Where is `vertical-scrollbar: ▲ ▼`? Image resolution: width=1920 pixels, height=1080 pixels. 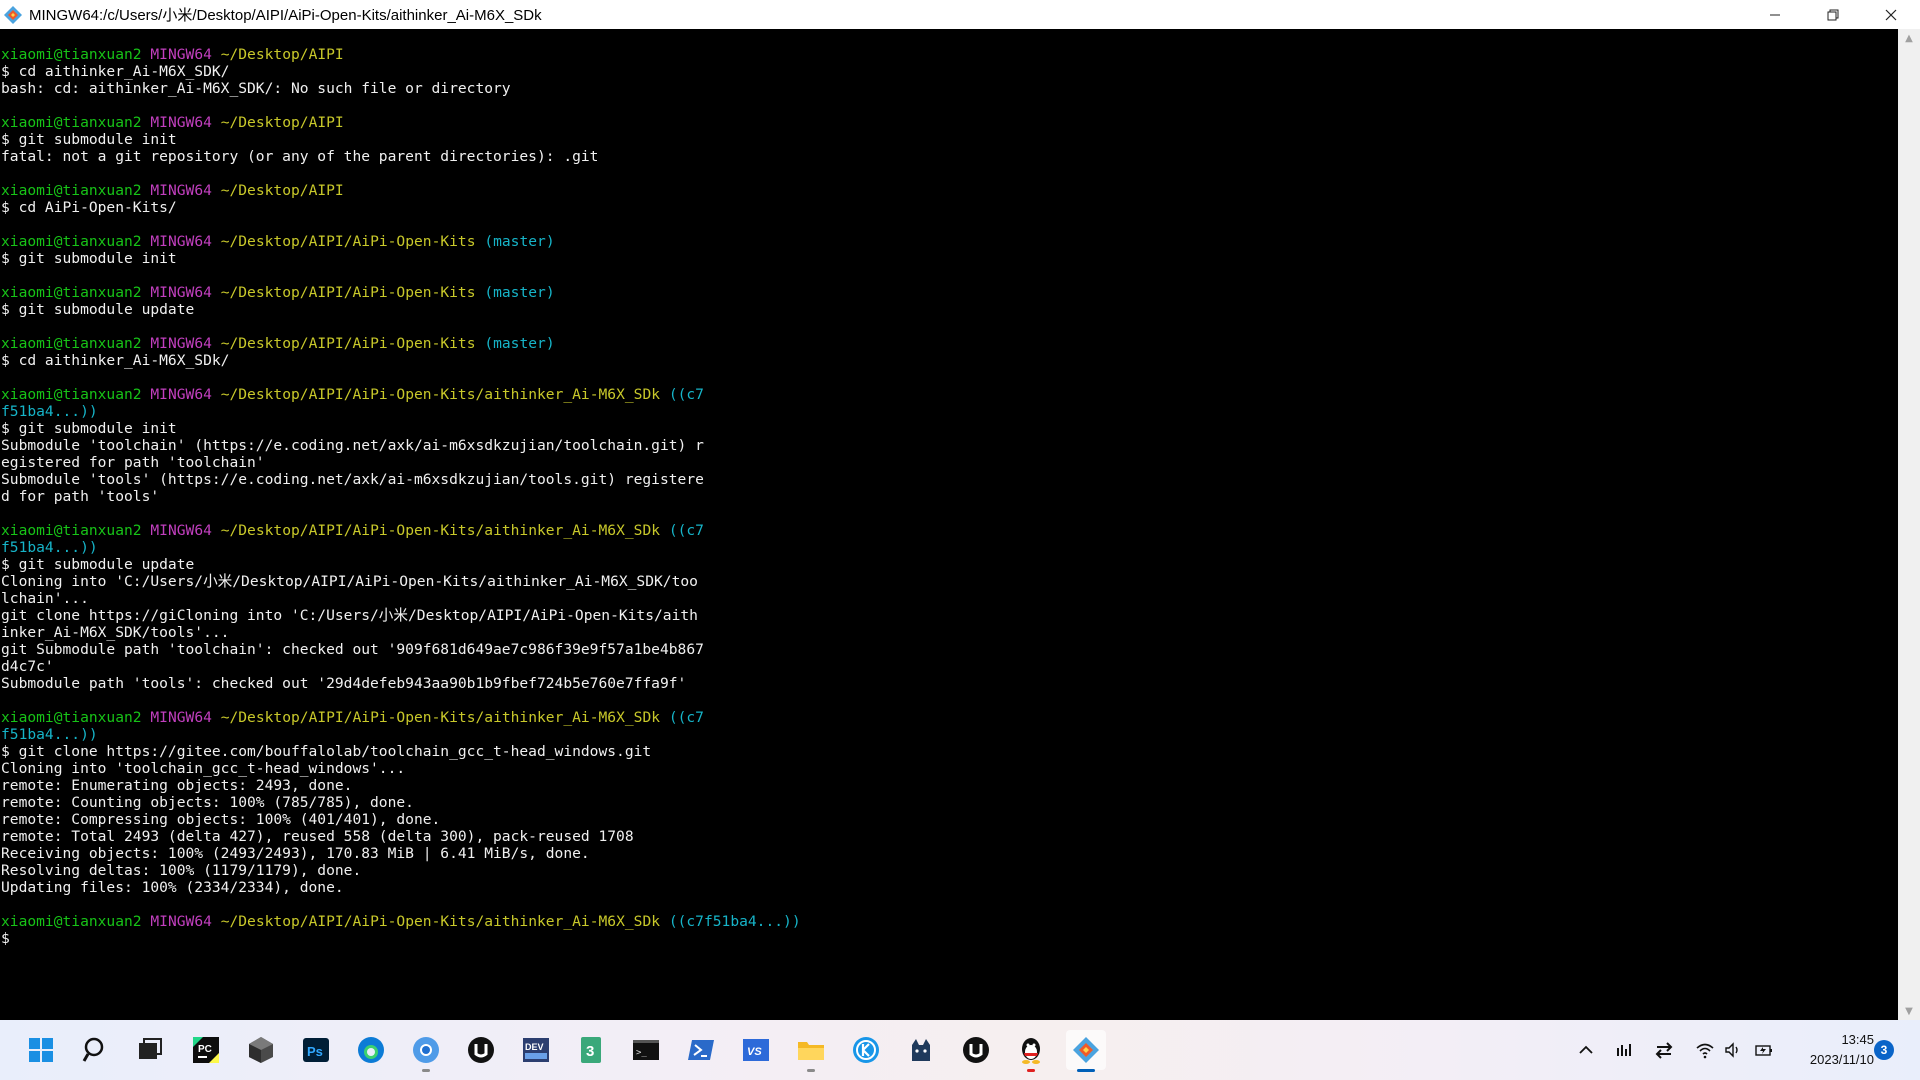 vertical-scrollbar: ▲ ▼ is located at coordinates (1909, 524).